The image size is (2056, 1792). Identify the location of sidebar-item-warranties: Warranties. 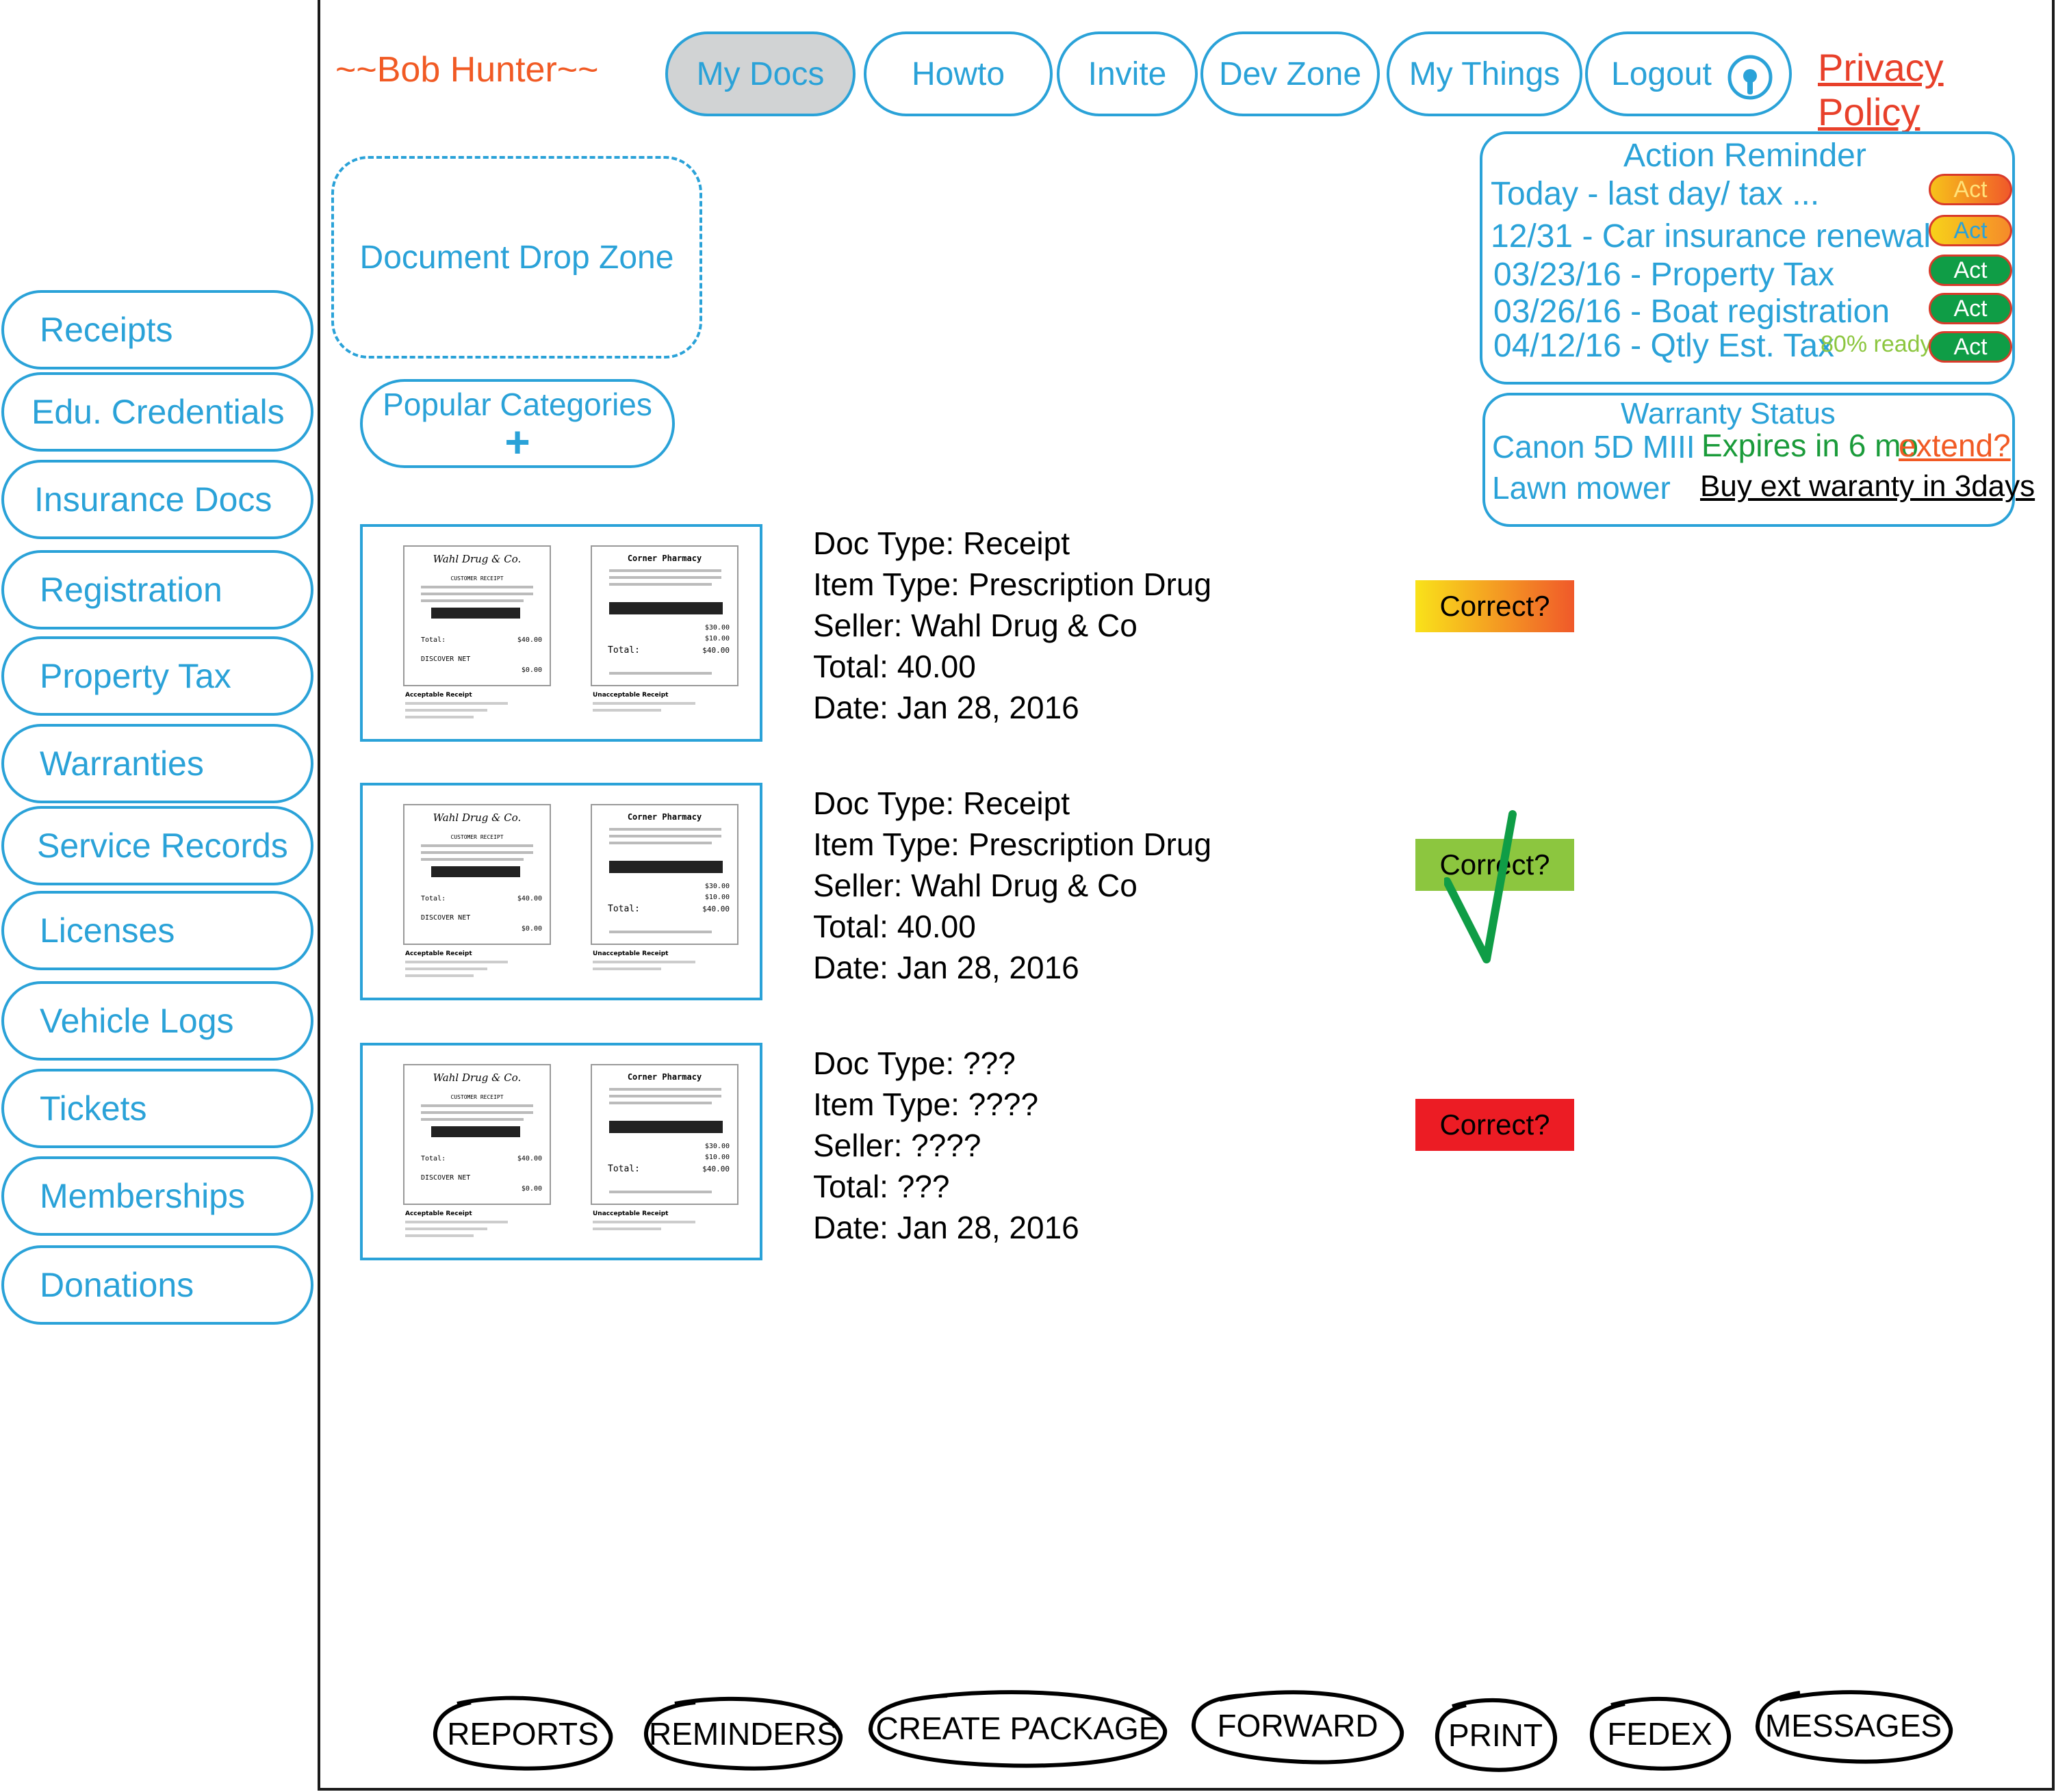
(157, 763).